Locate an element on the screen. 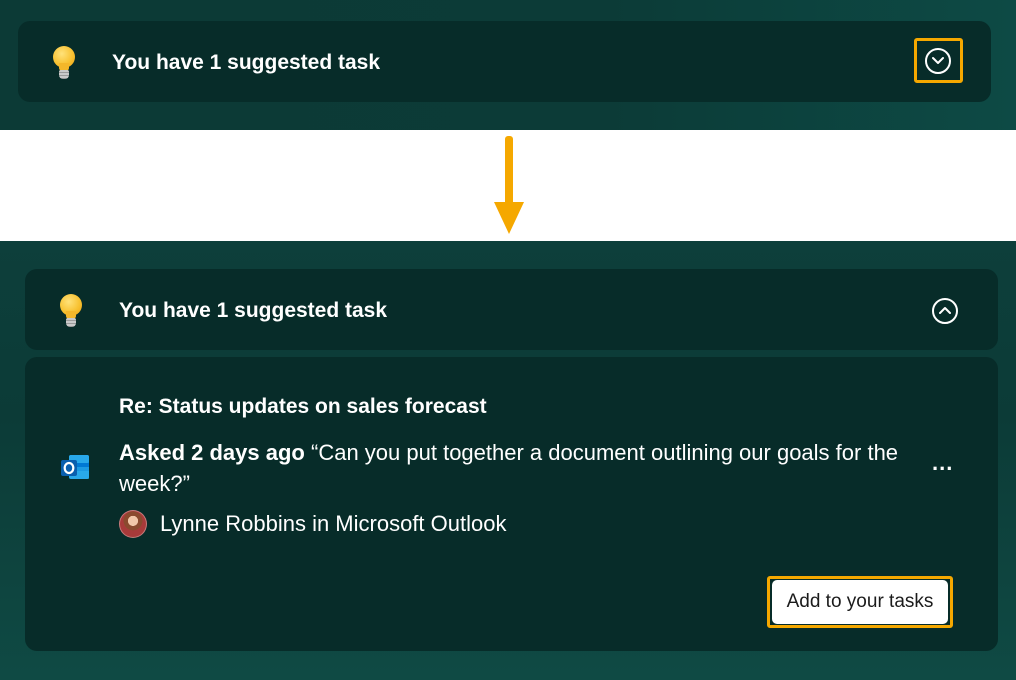  avatar is located at coordinates (133, 524).